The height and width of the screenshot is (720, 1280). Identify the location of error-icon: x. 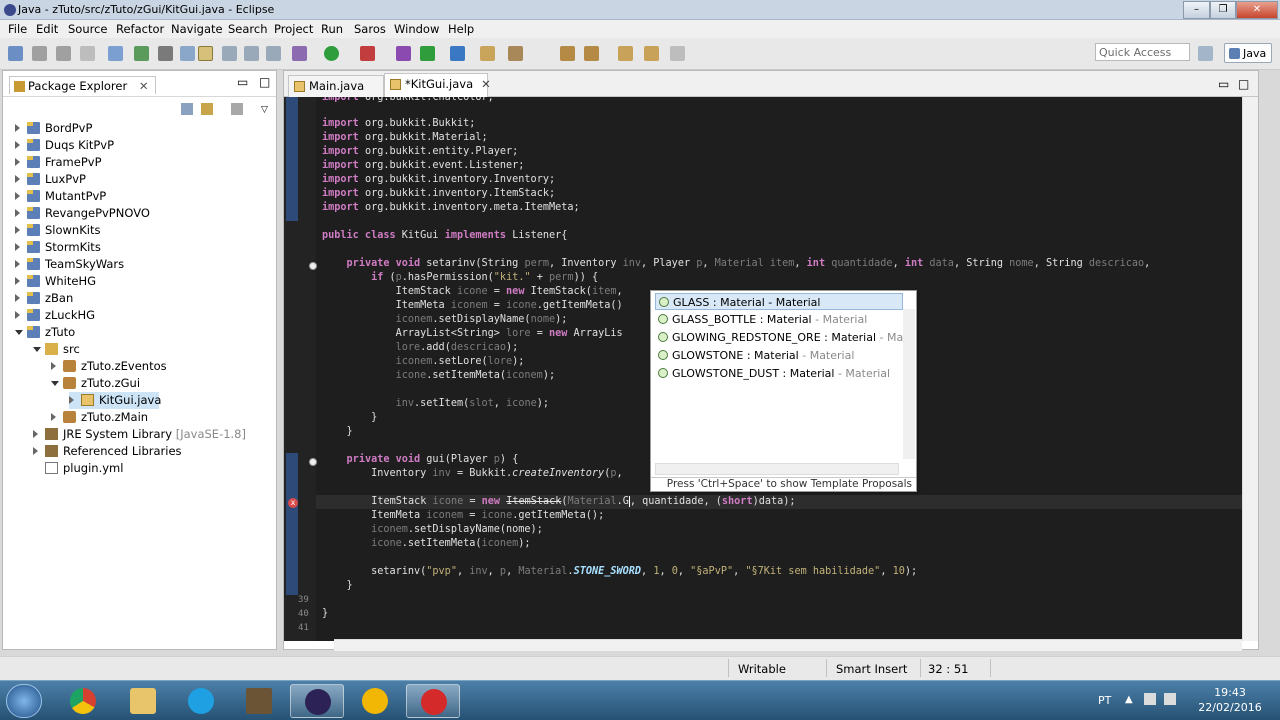
(293, 503).